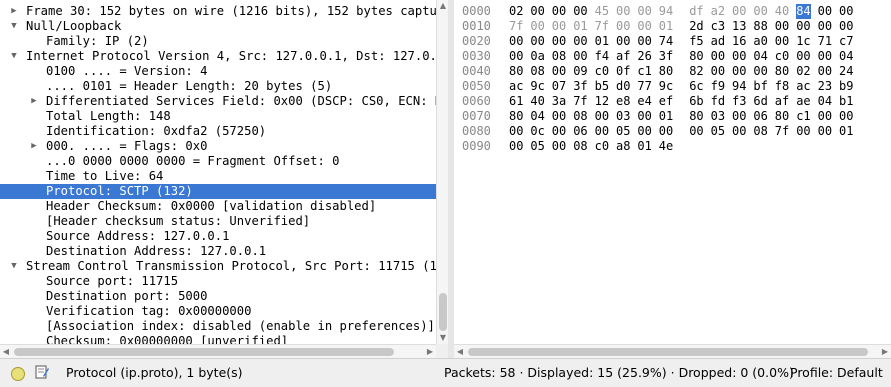 The width and height of the screenshot is (891, 387). I want to click on profile-indicator: Profile: Default, so click(836, 372).